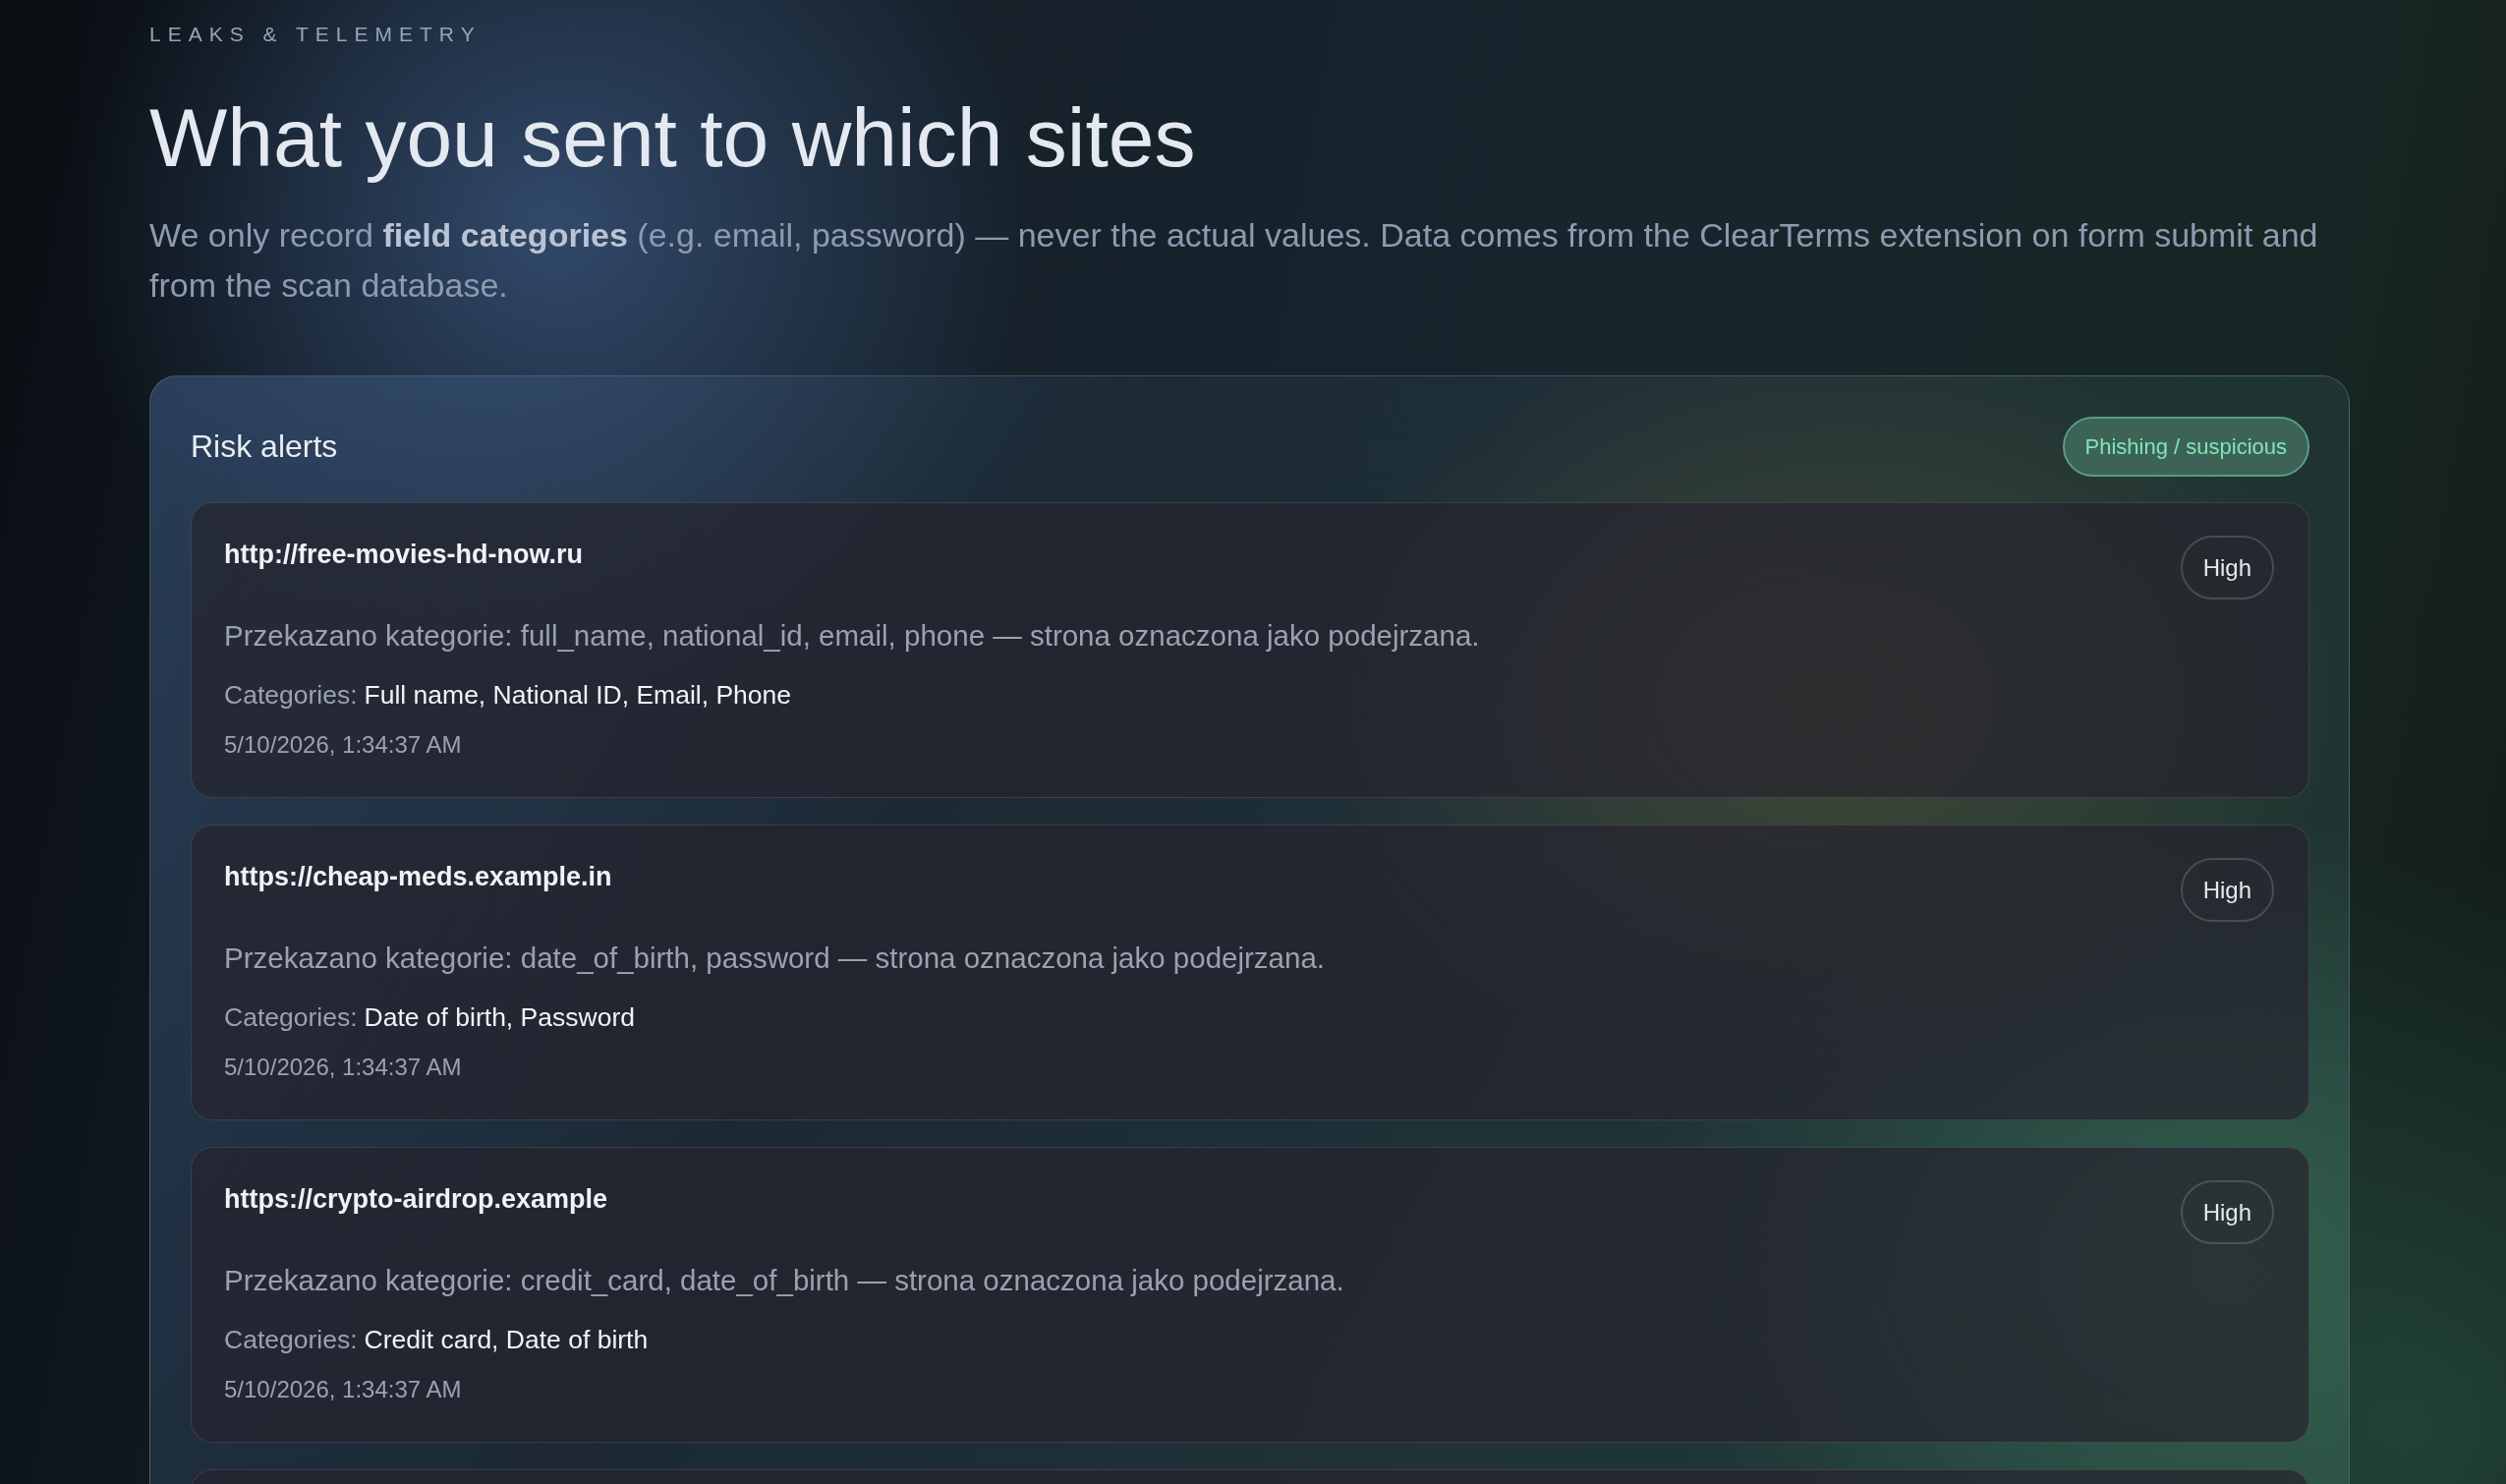 The height and width of the screenshot is (1484, 2506). What do you see at coordinates (2185, 447) in the screenshot?
I see `status-tag: Phishing / suspicious` at bounding box center [2185, 447].